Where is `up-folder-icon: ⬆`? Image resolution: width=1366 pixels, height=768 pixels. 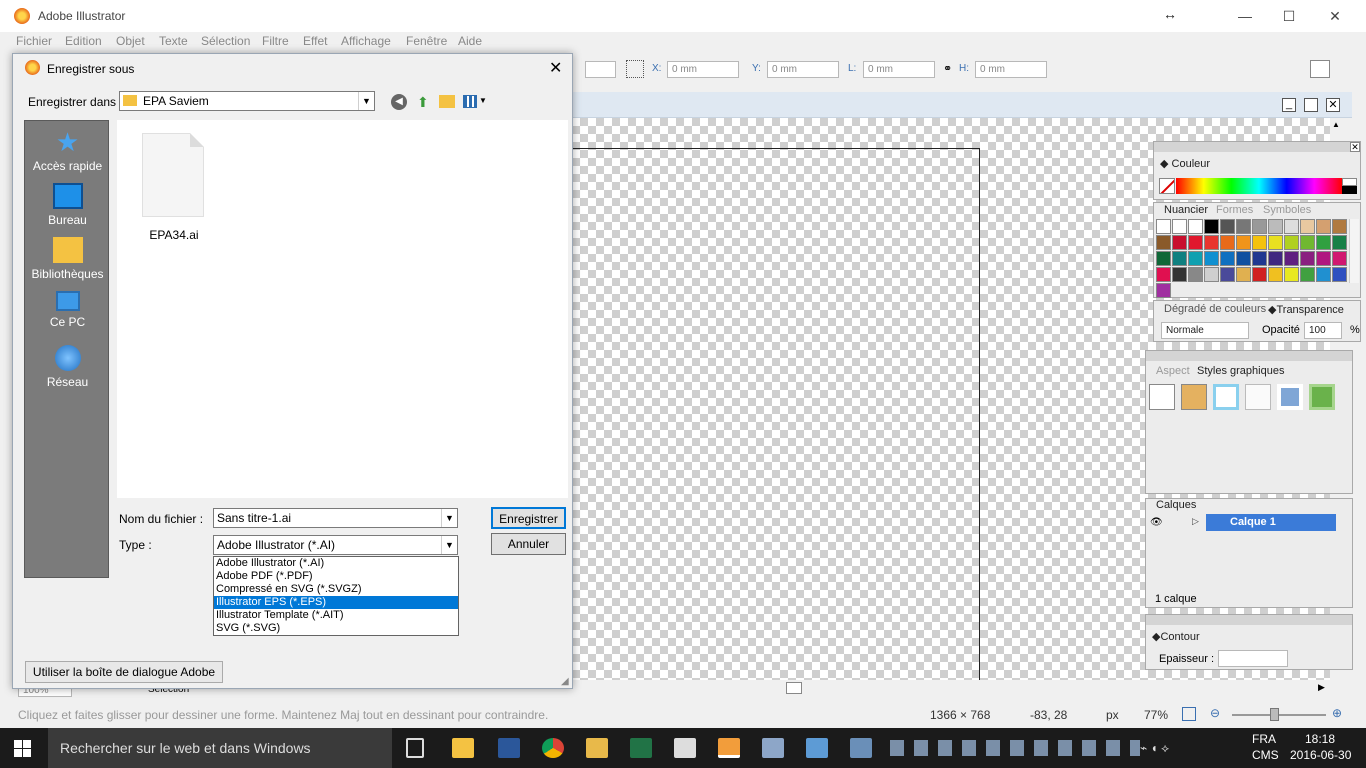
up-folder-icon: ⬆ is located at coordinates (423, 102).